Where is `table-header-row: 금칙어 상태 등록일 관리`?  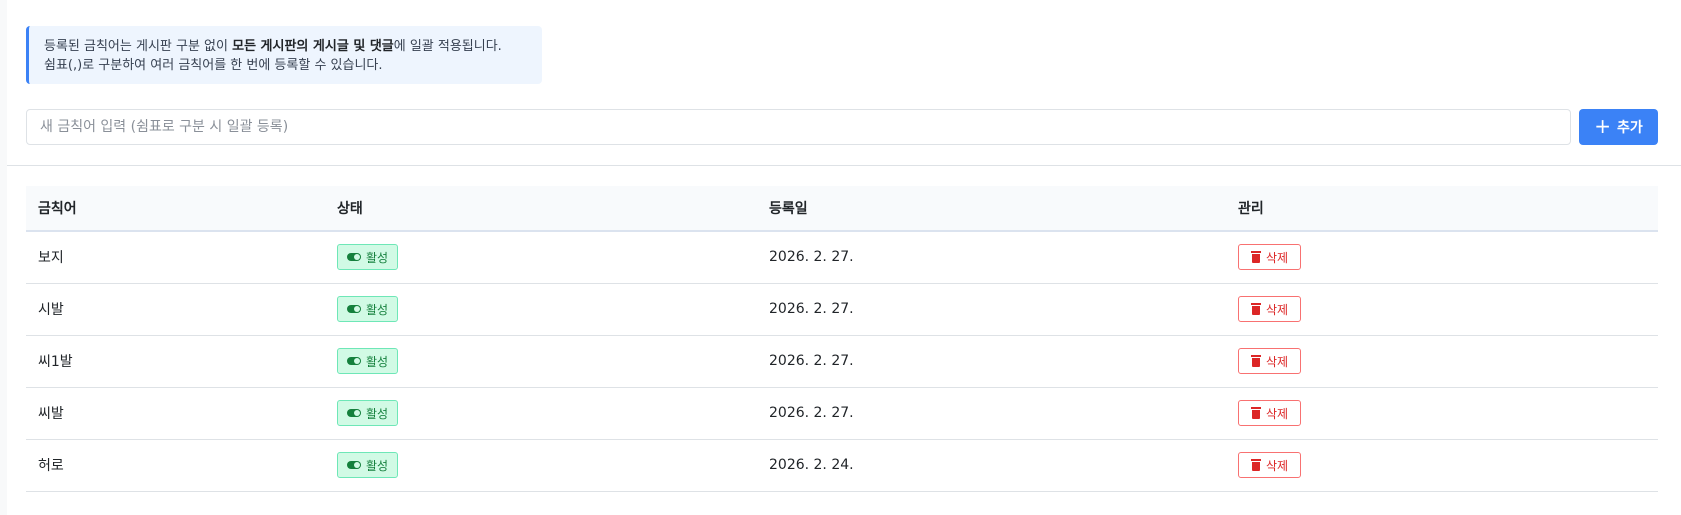
table-header-row: 금칙어 상태 등록일 관리 is located at coordinates (842, 208).